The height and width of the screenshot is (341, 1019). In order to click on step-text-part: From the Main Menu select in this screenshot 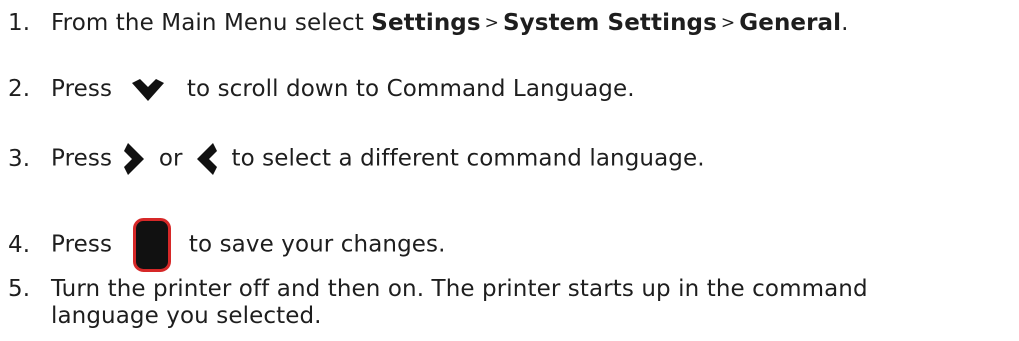, I will do `click(211, 23)`.